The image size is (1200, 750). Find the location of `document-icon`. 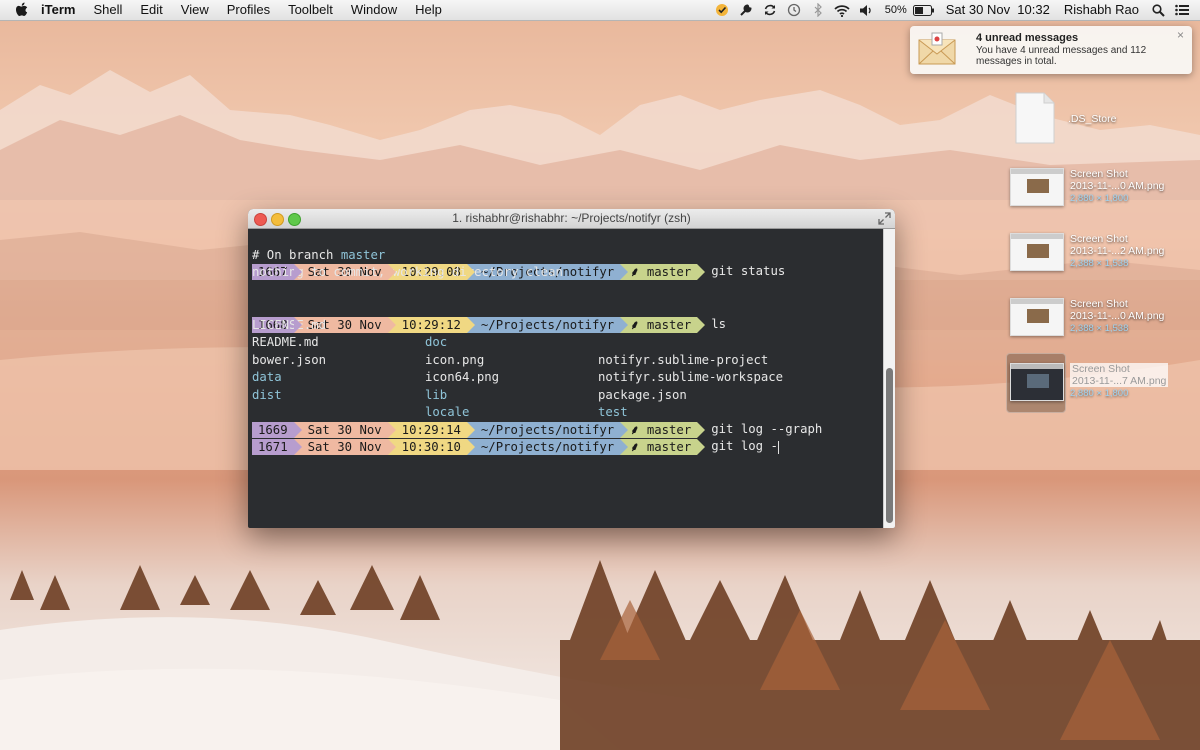

document-icon is located at coordinates (1035, 118).